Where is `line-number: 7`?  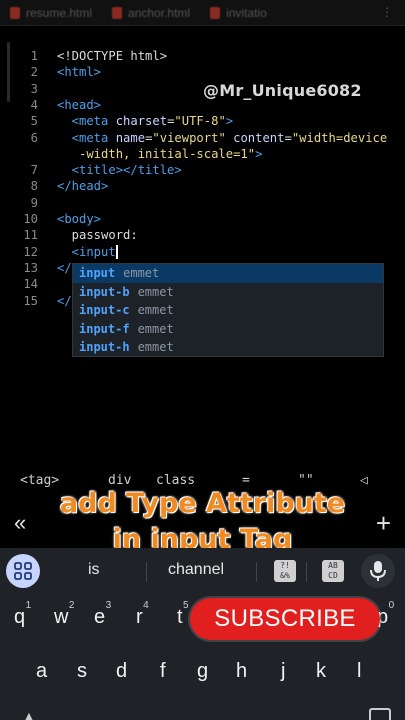
line-number: 7 is located at coordinates (34, 170).